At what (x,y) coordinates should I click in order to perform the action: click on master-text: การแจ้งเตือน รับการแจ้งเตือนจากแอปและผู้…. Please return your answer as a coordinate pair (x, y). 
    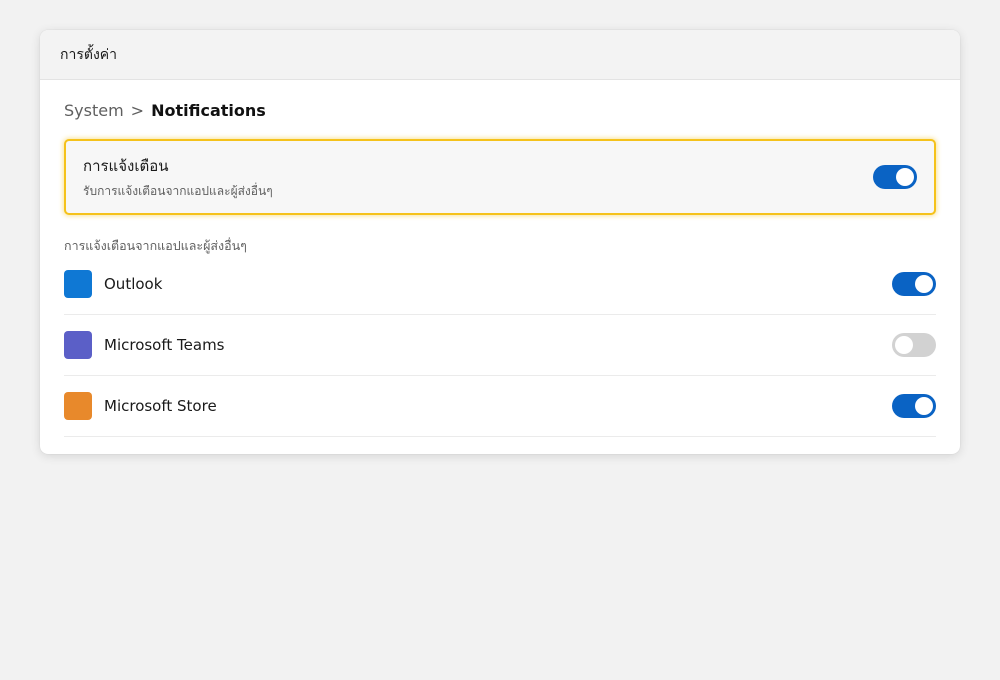
    Looking at the image, I should click on (178, 177).